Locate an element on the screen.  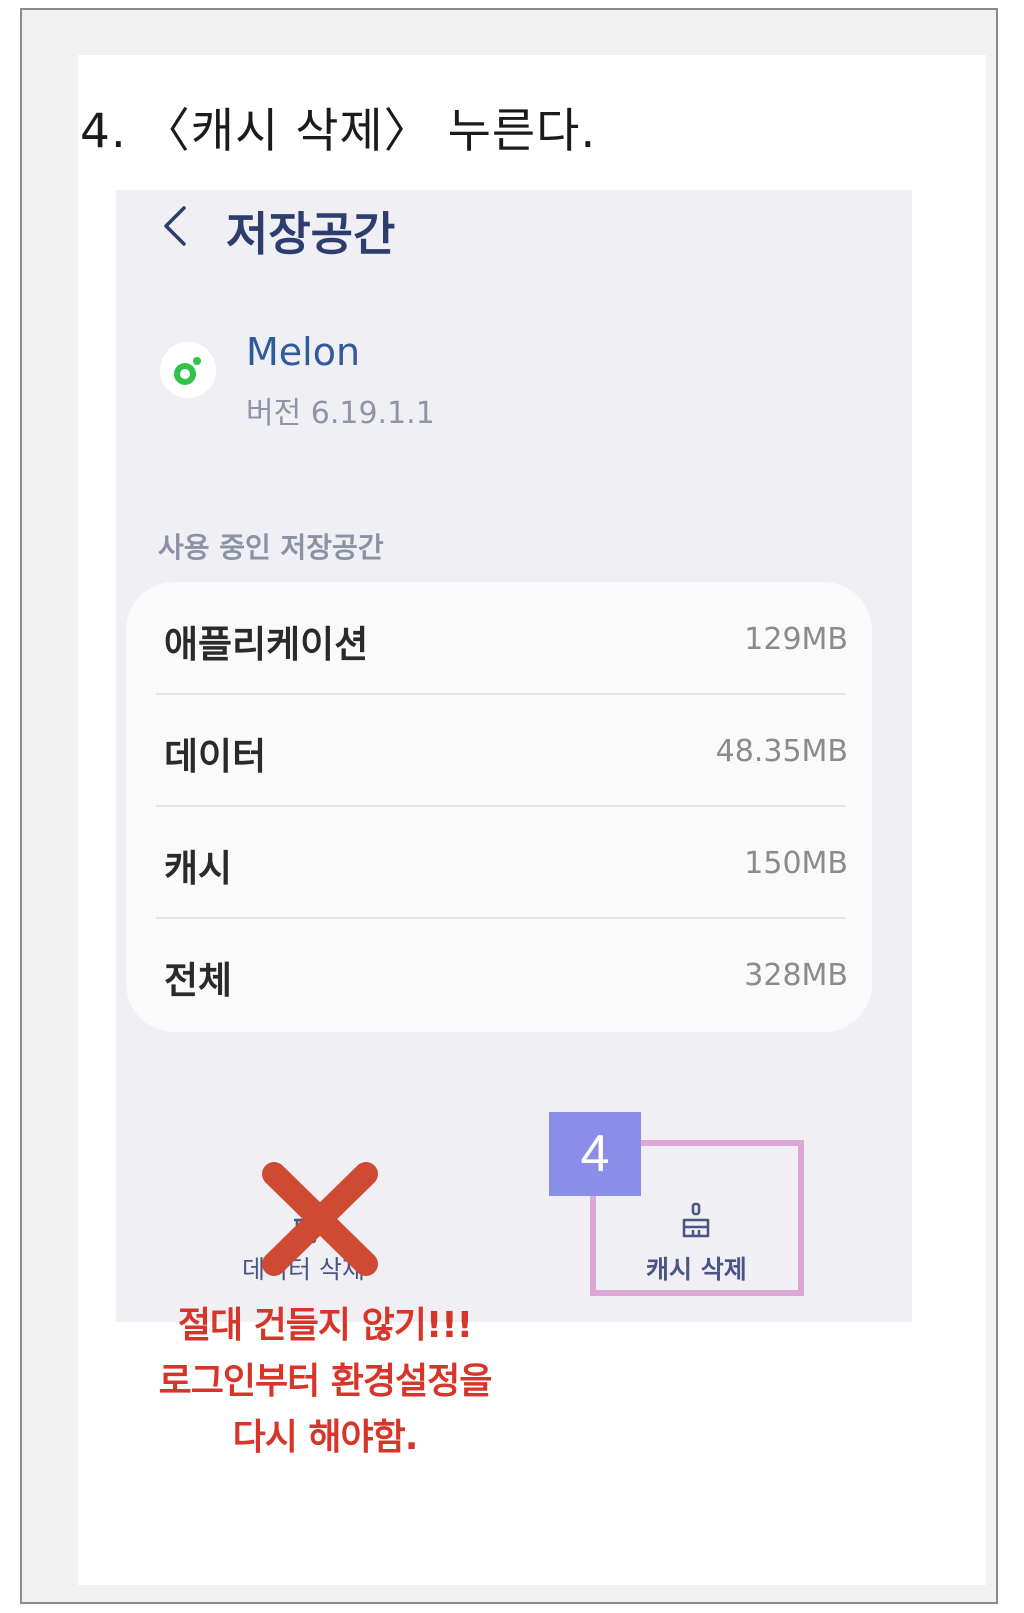
back-arrow-icon is located at coordinates (176, 226).